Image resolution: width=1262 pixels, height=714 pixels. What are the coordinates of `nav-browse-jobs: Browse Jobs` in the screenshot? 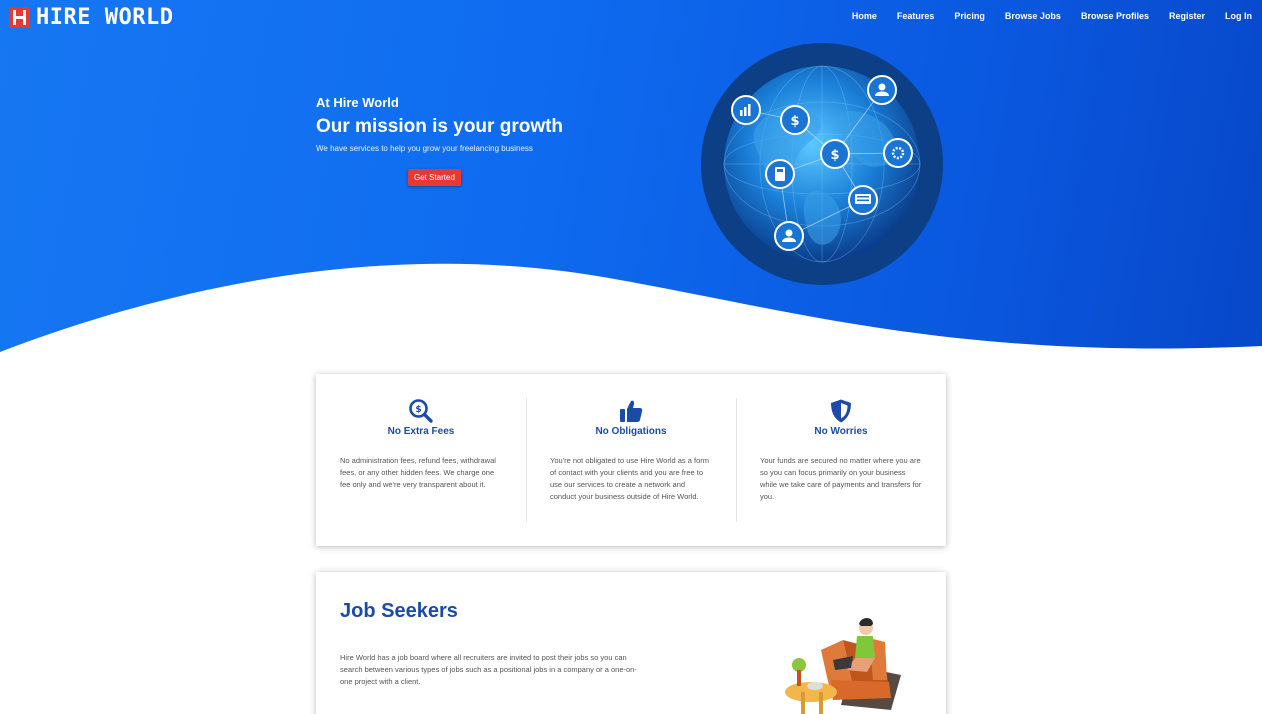 It's located at (1033, 16).